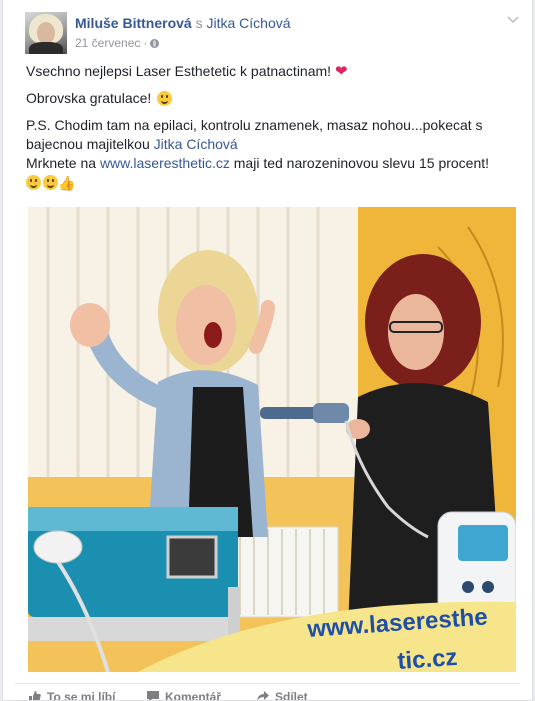 Image resolution: width=535 pixels, height=701 pixels. What do you see at coordinates (193, 695) in the screenshot?
I see `comment-label: Komentář` at bounding box center [193, 695].